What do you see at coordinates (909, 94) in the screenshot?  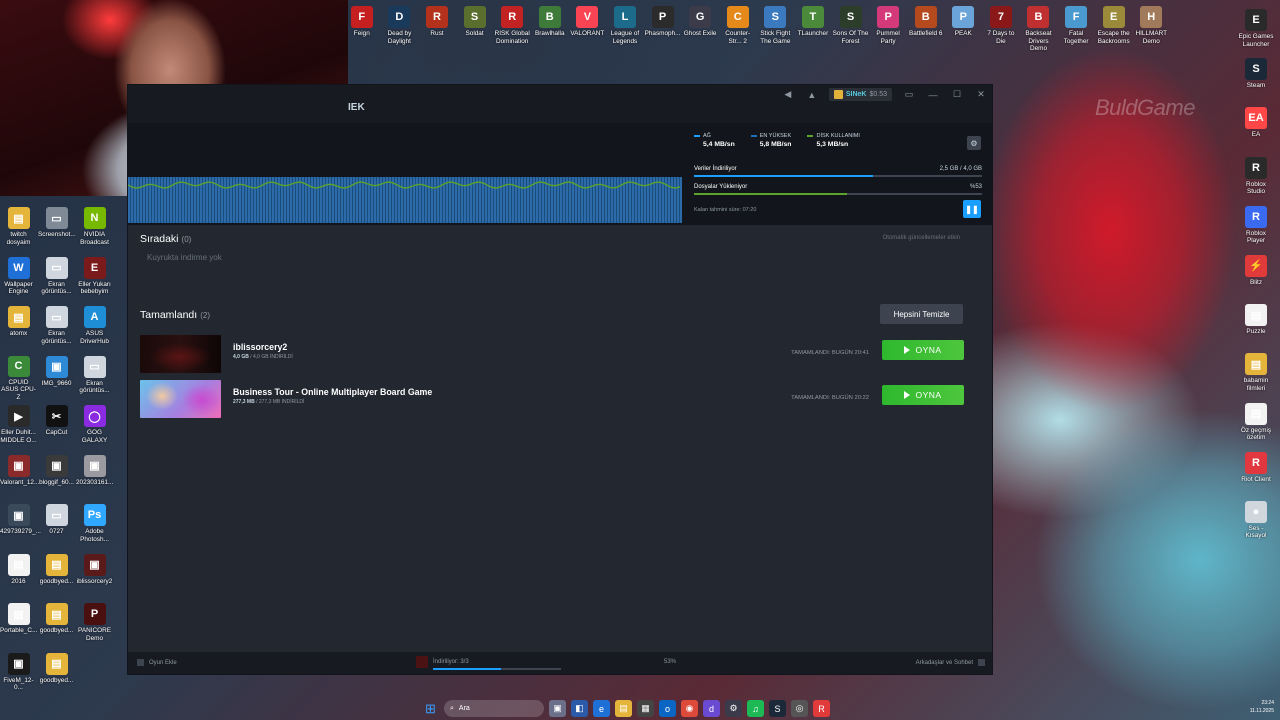 I see `monitor-icon: ▭` at bounding box center [909, 94].